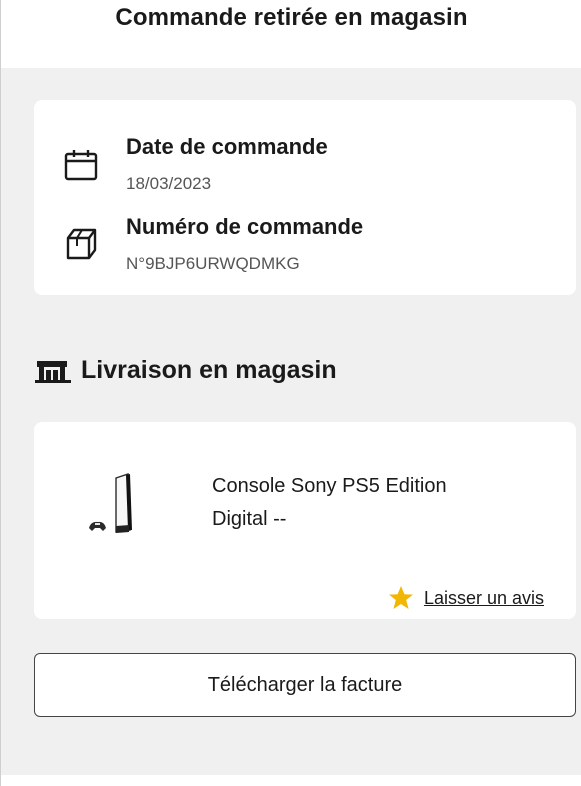  Describe the element at coordinates (305, 685) in the screenshot. I see `download-invoice-button: Télécharger la facture` at that location.